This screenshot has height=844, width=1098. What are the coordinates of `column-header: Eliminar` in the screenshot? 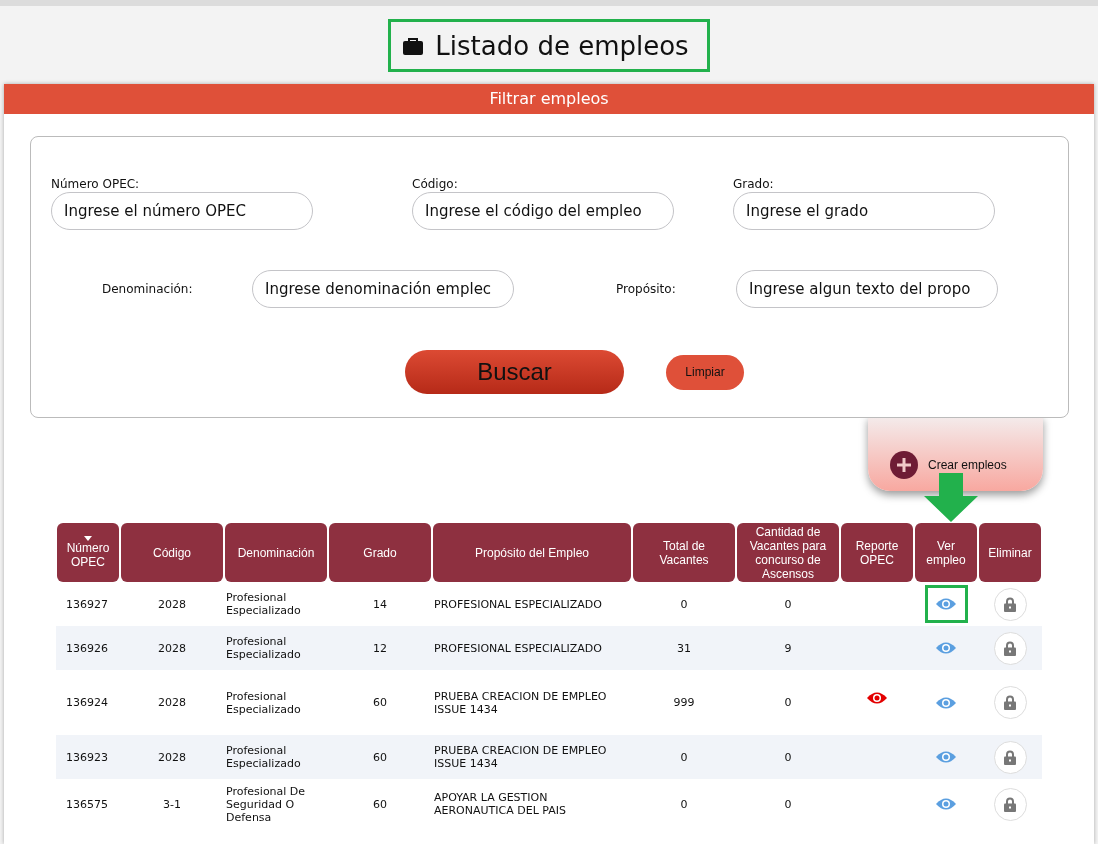 It's located at (1010, 552).